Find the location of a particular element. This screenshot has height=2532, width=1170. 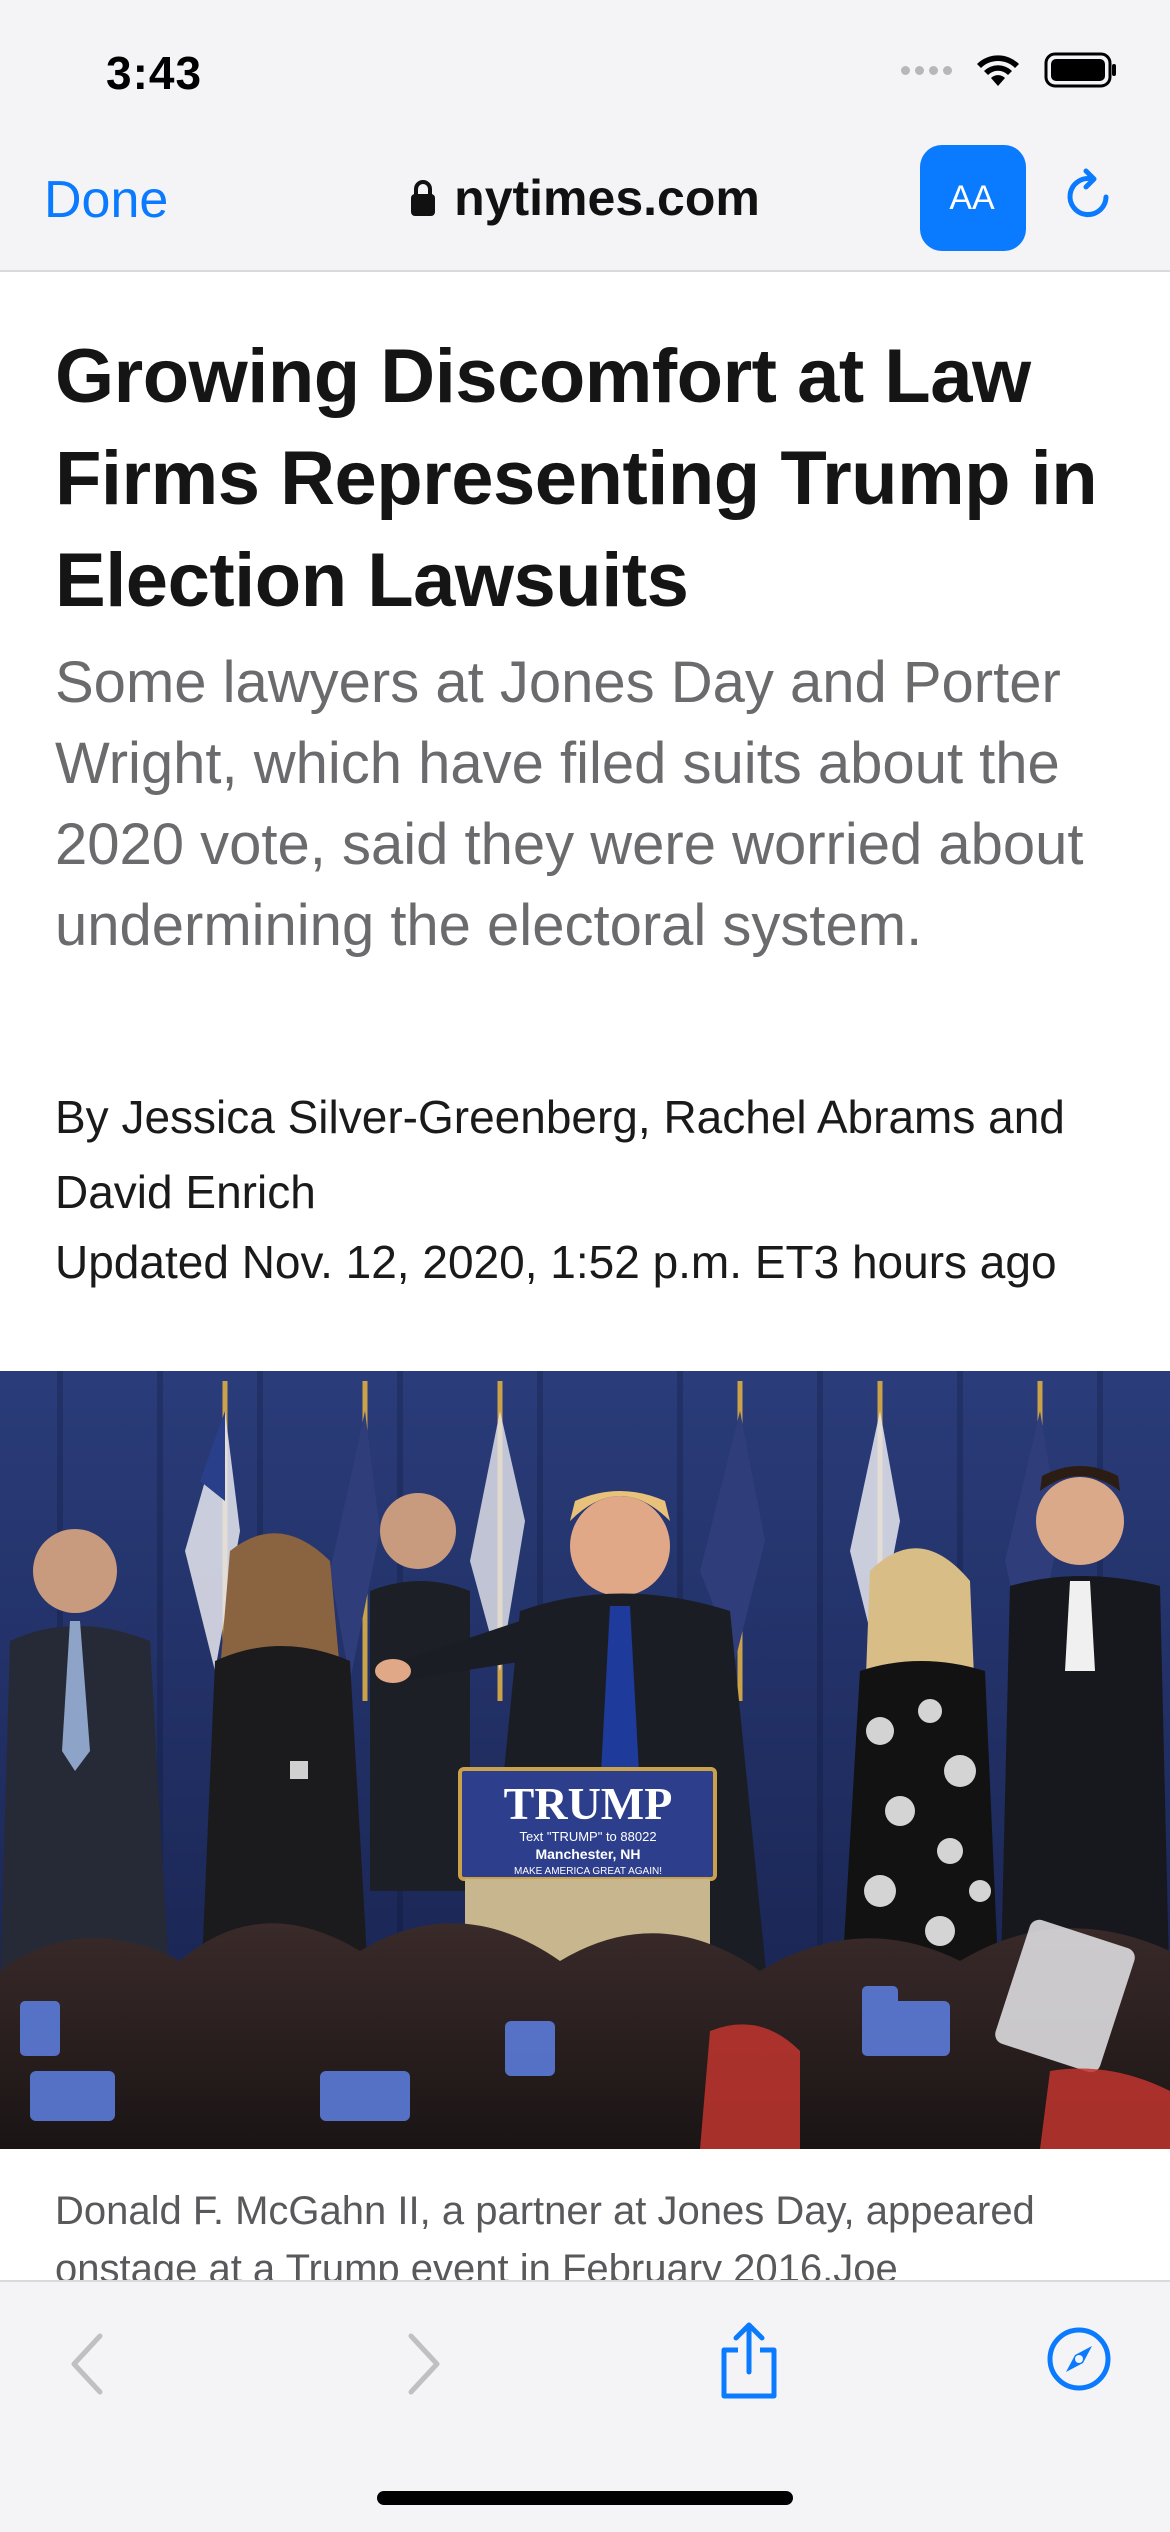

podium-sign-name: TRUMP is located at coordinates (588, 1803).